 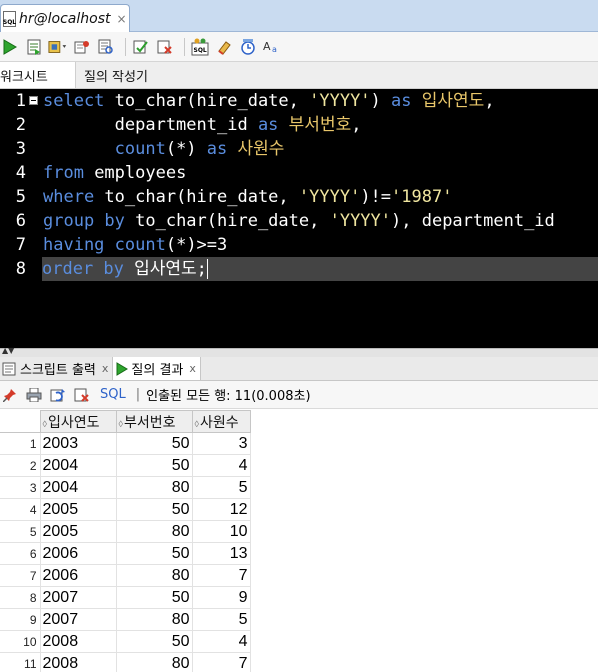 What do you see at coordinates (154, 421) in the screenshot?
I see `column-header-dept: ◊부서번호` at bounding box center [154, 421].